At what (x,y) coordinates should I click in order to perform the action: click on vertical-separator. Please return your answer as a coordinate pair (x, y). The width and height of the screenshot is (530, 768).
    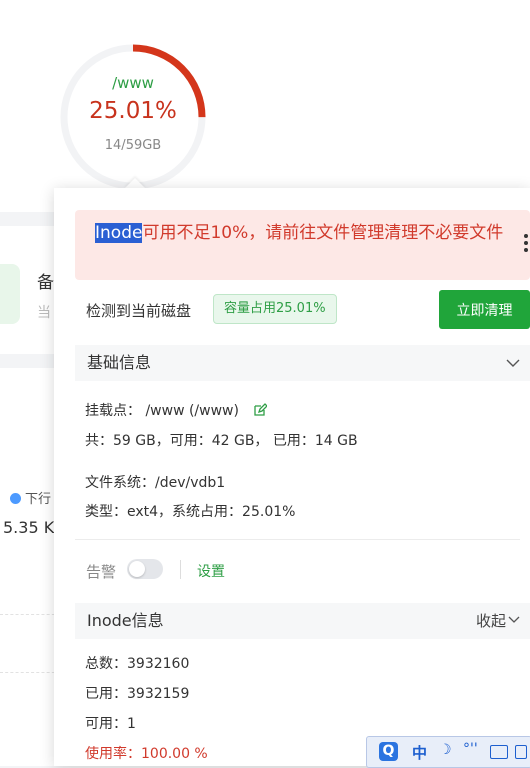
    Looking at the image, I should click on (180, 569).